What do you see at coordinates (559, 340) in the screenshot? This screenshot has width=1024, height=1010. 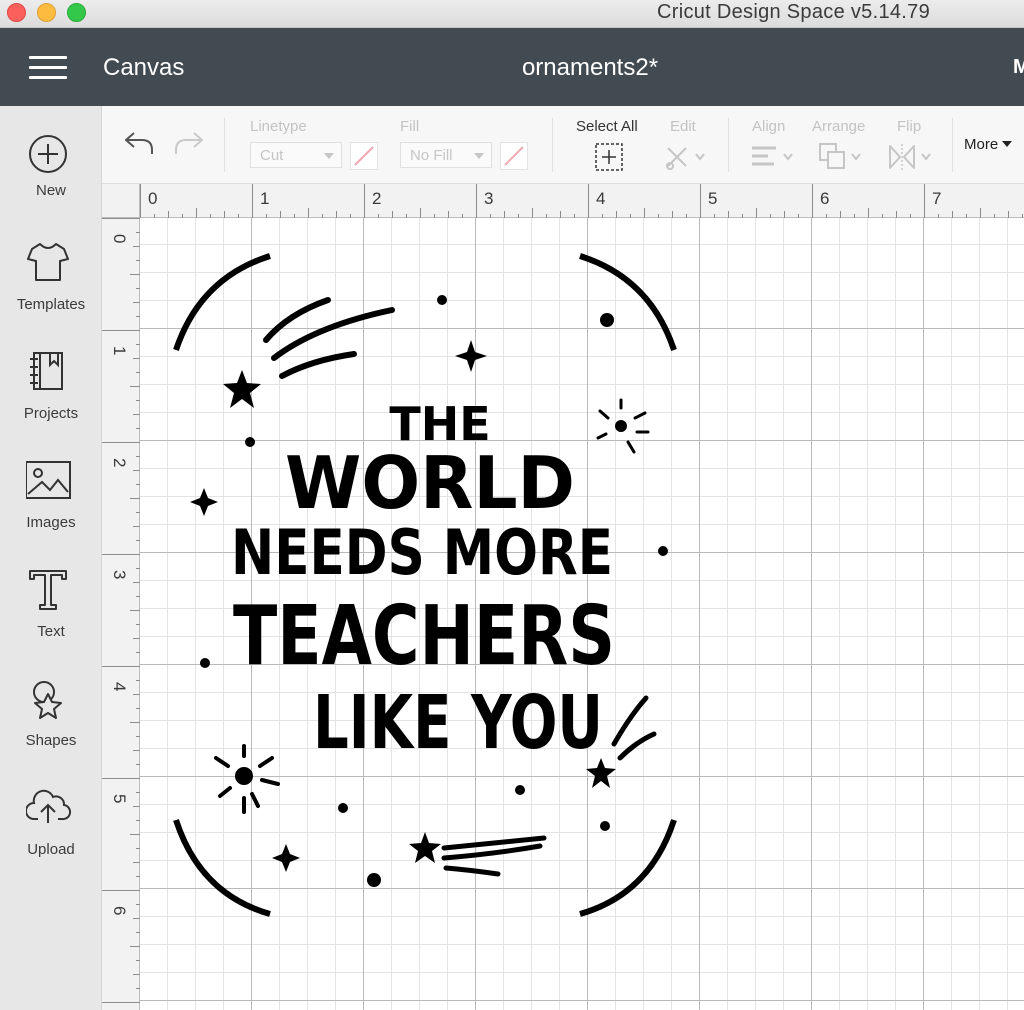 I see `moon-icon` at bounding box center [559, 340].